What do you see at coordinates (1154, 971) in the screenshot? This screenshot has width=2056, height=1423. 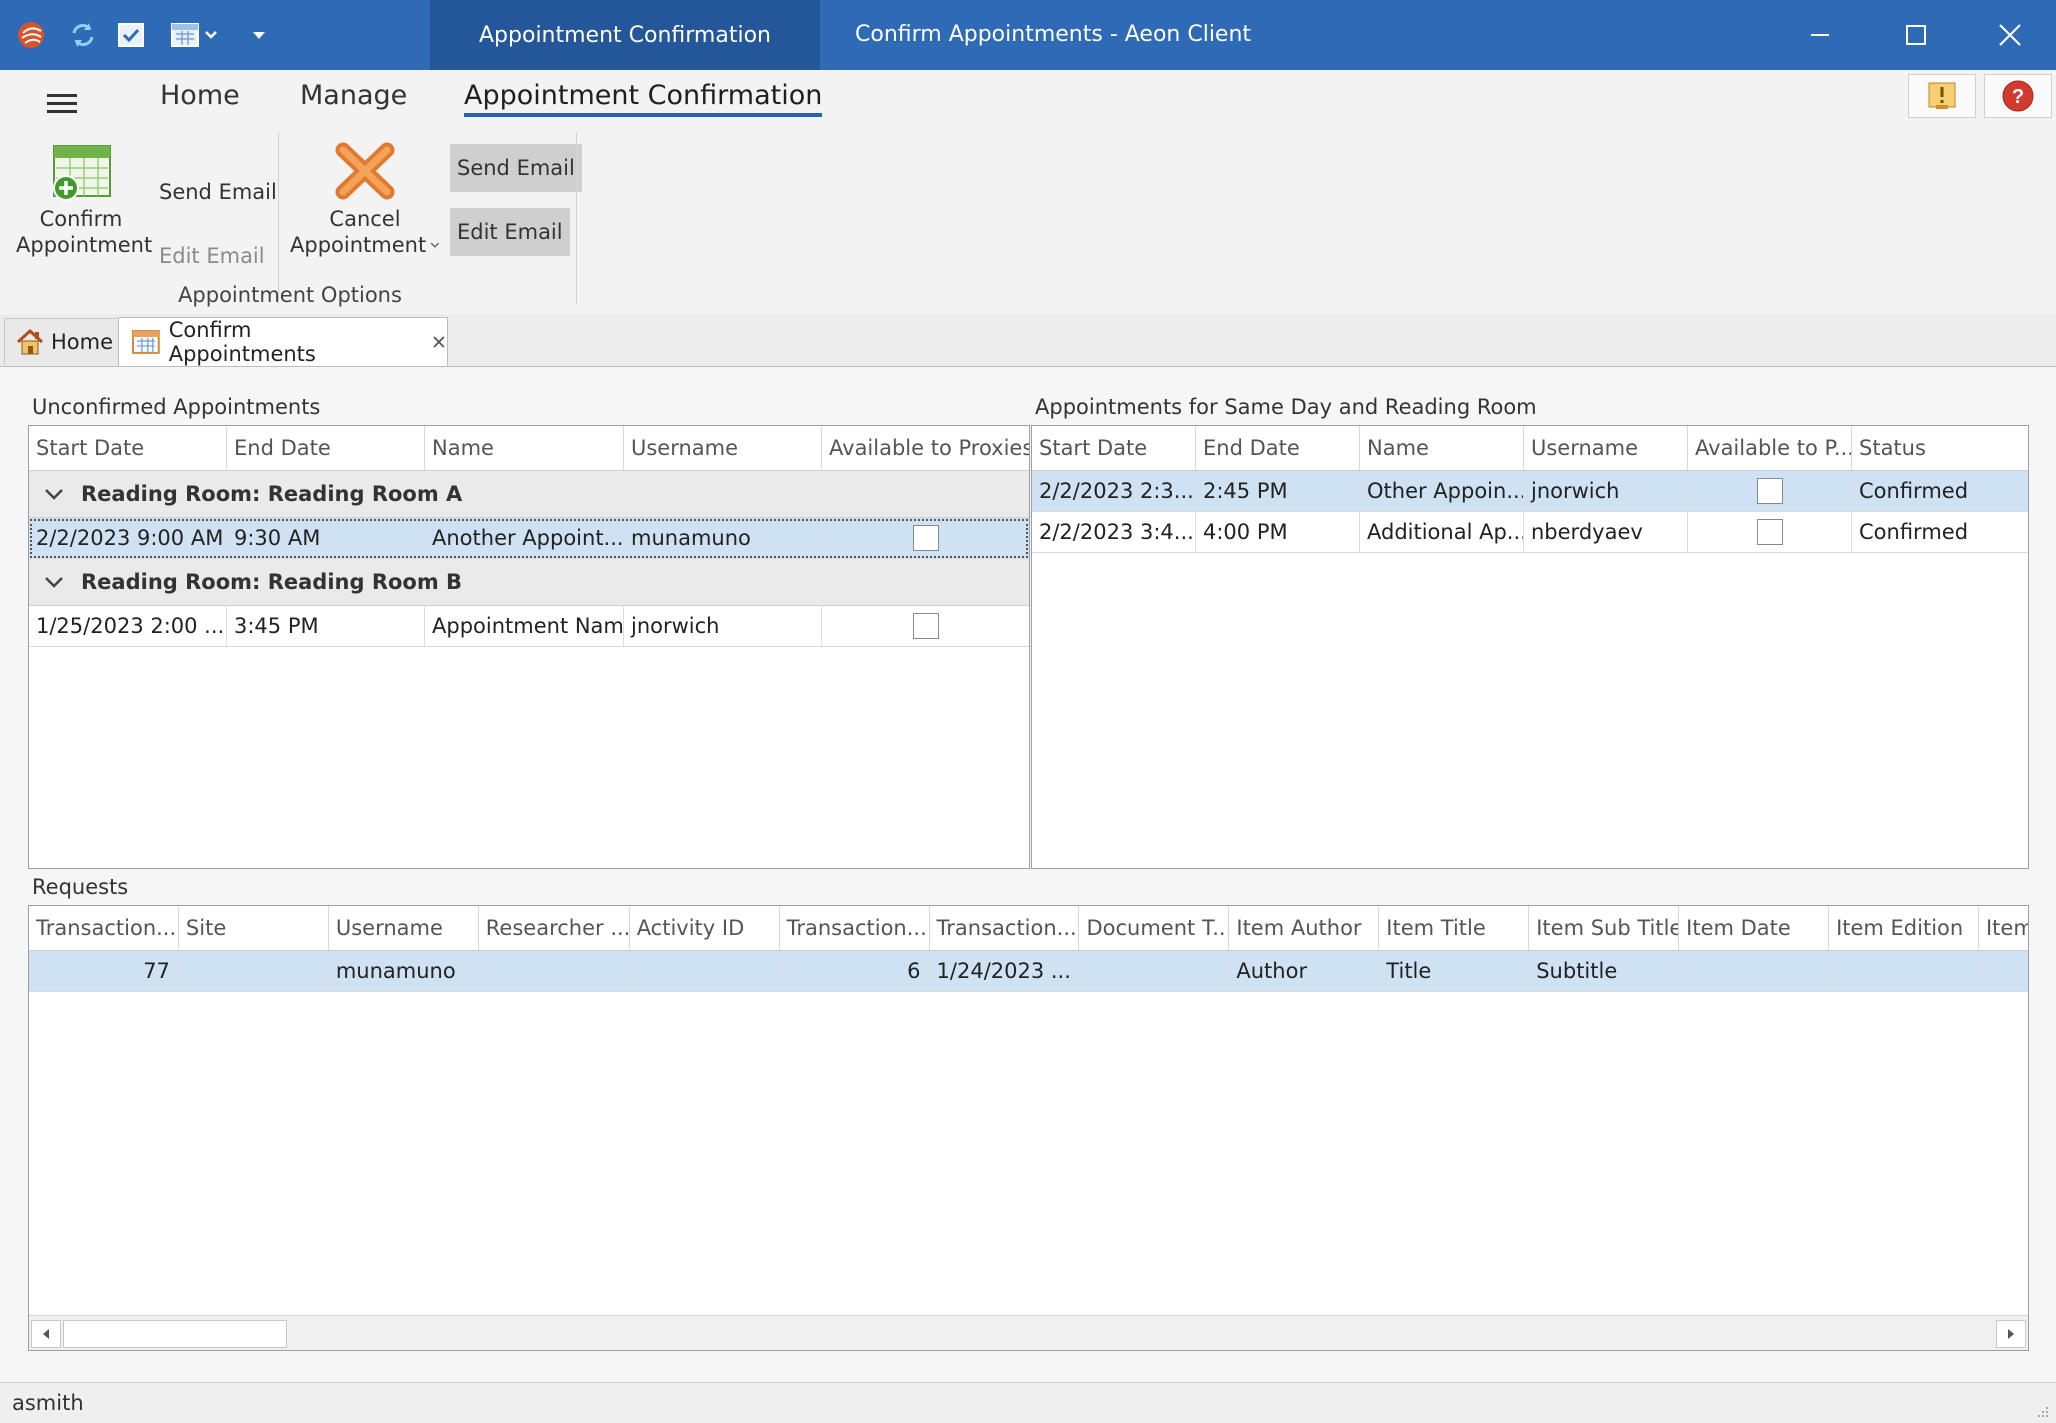 I see `cell-document-type` at bounding box center [1154, 971].